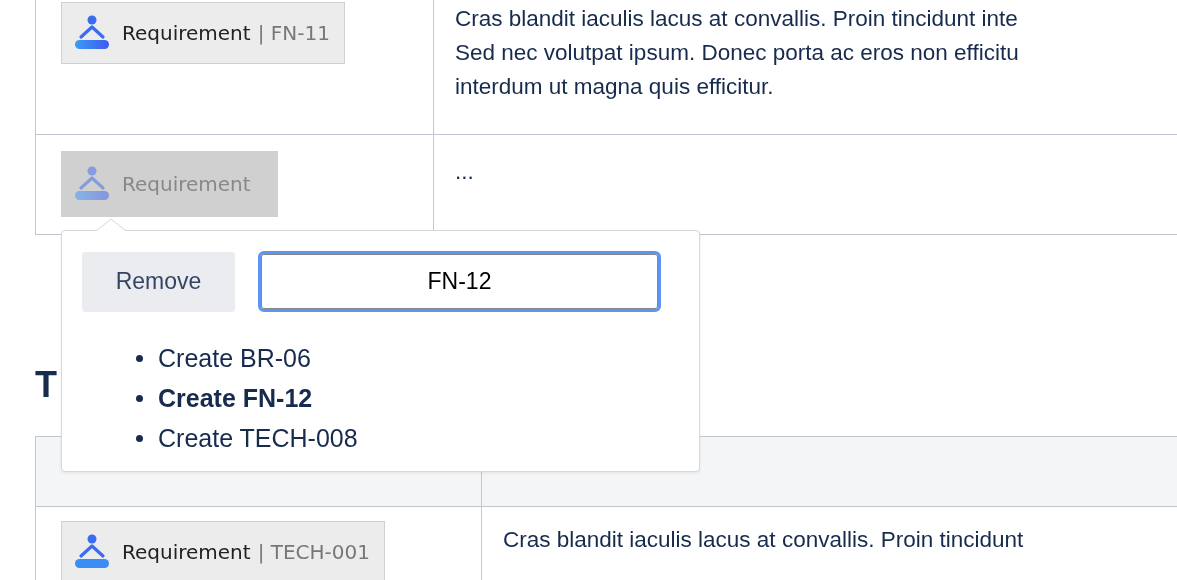  Describe the element at coordinates (223, 550) in the screenshot. I see `requirement-chip: Requirement | TECH-001` at that location.